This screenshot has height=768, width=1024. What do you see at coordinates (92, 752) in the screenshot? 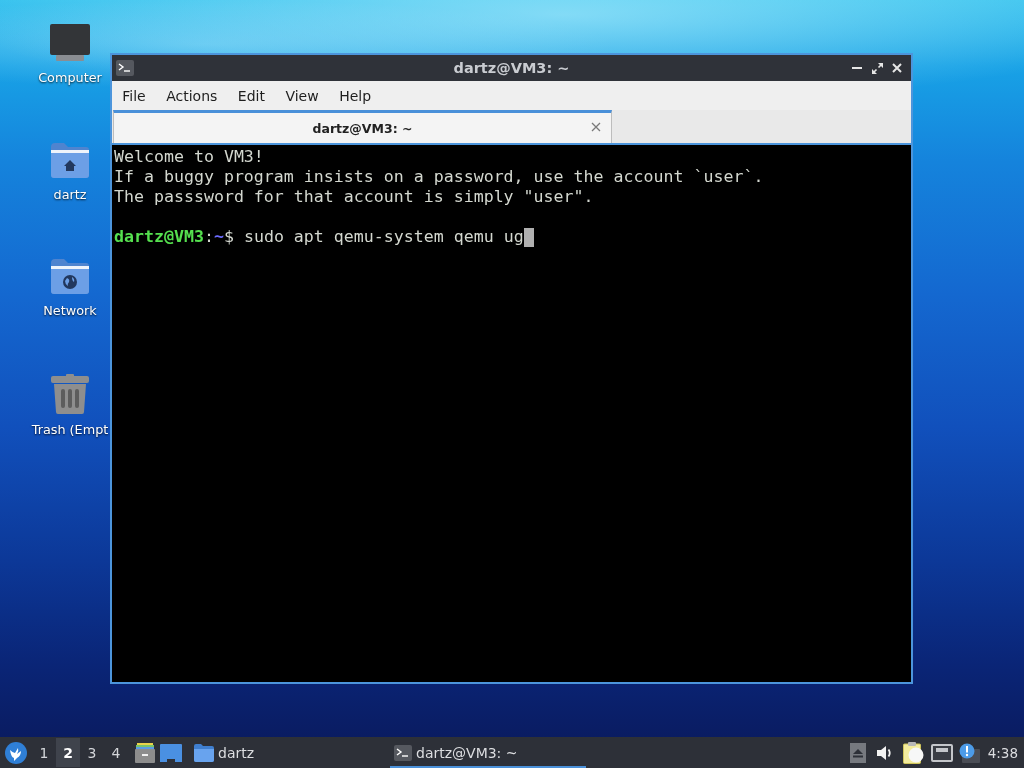
I see `workspace-button: 3` at bounding box center [92, 752].